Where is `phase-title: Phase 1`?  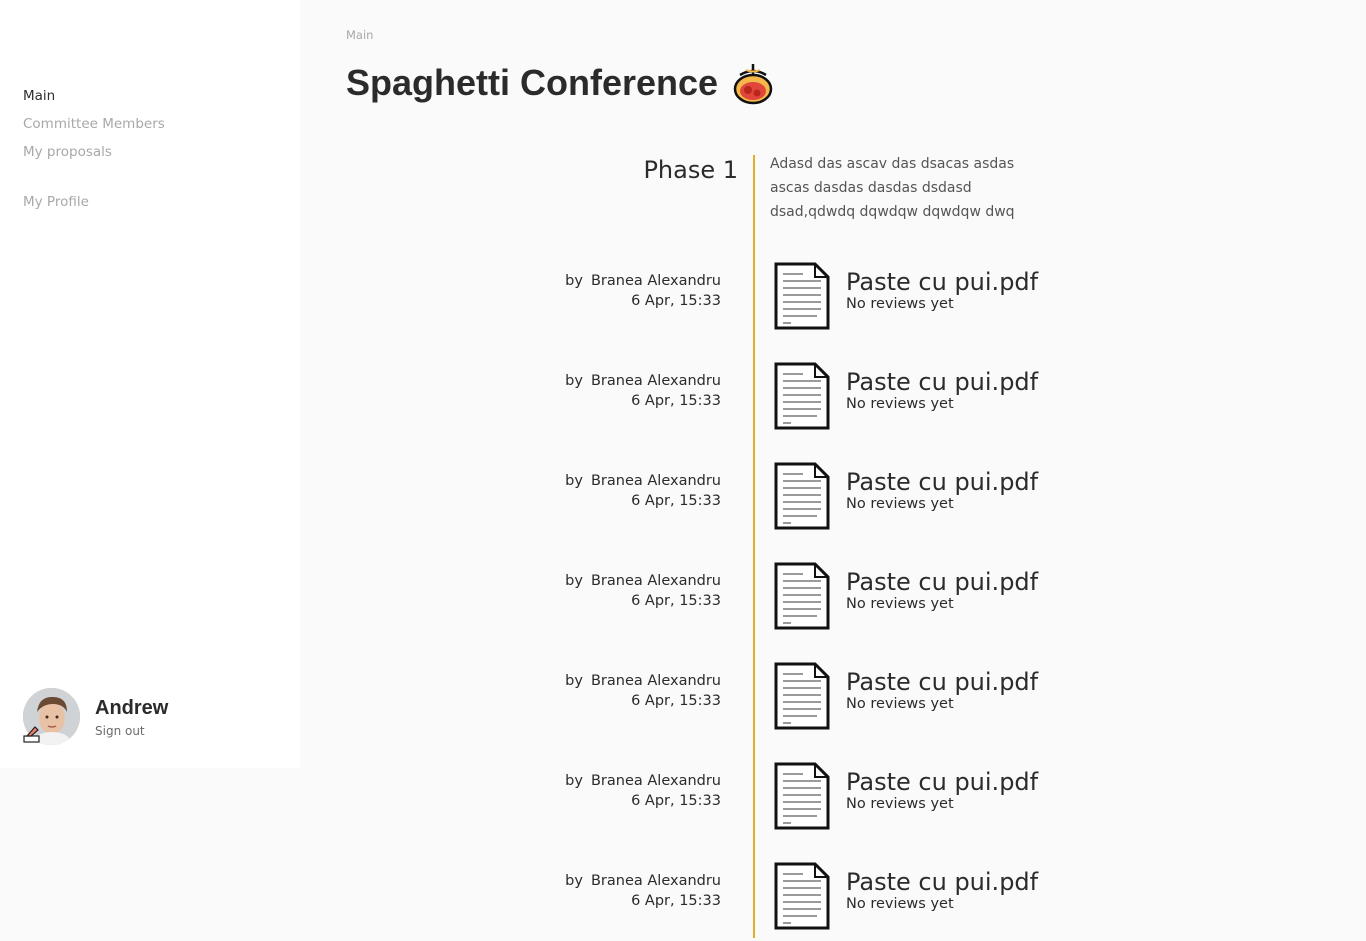 phase-title: Phase 1 is located at coordinates (690, 170).